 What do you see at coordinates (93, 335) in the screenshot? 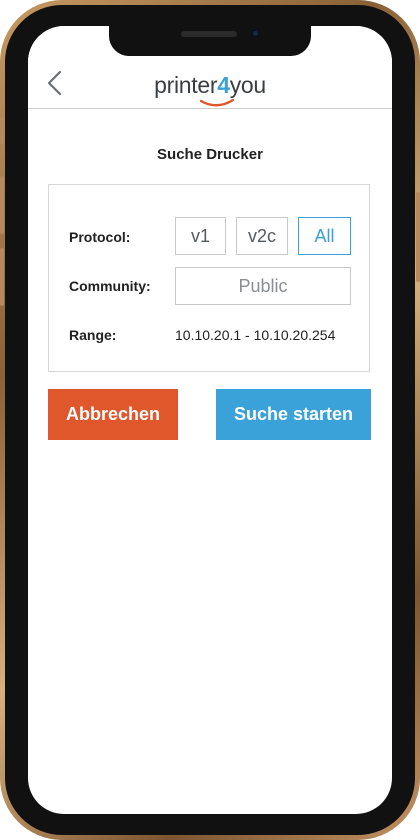
I see `range-label: Range:` at bounding box center [93, 335].